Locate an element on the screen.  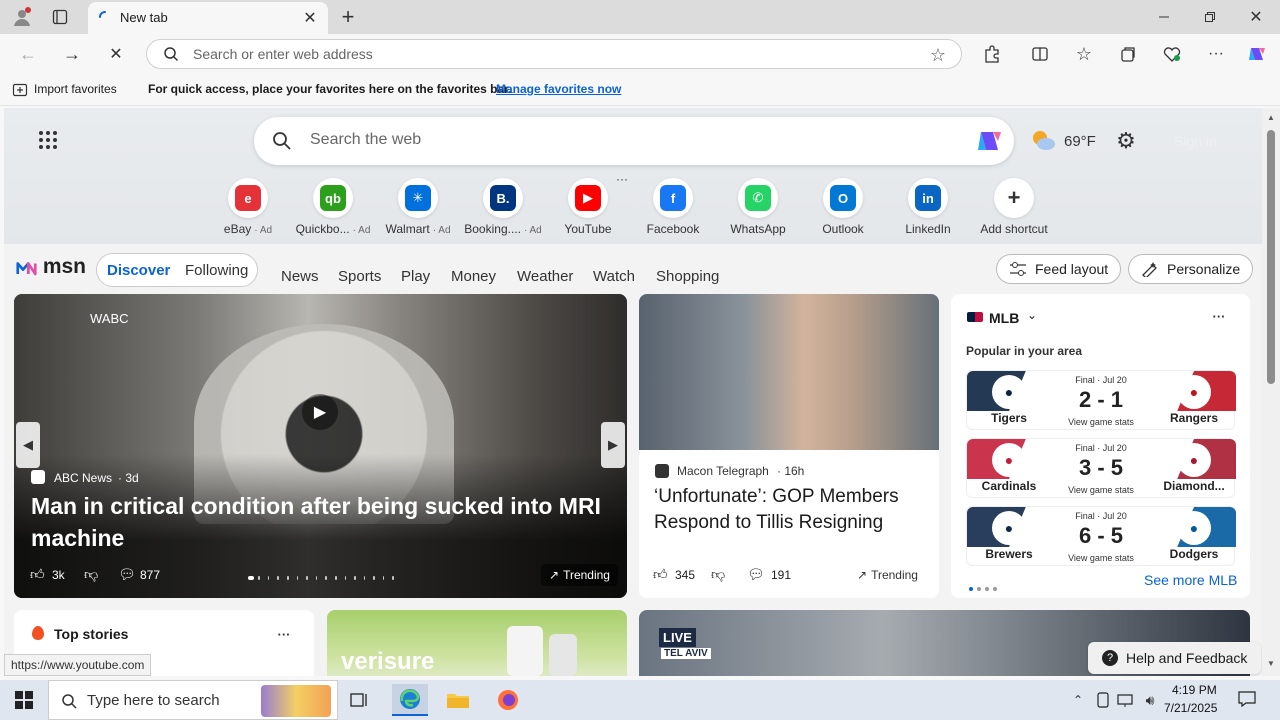
extensions-icon is located at coordinates (992, 54).